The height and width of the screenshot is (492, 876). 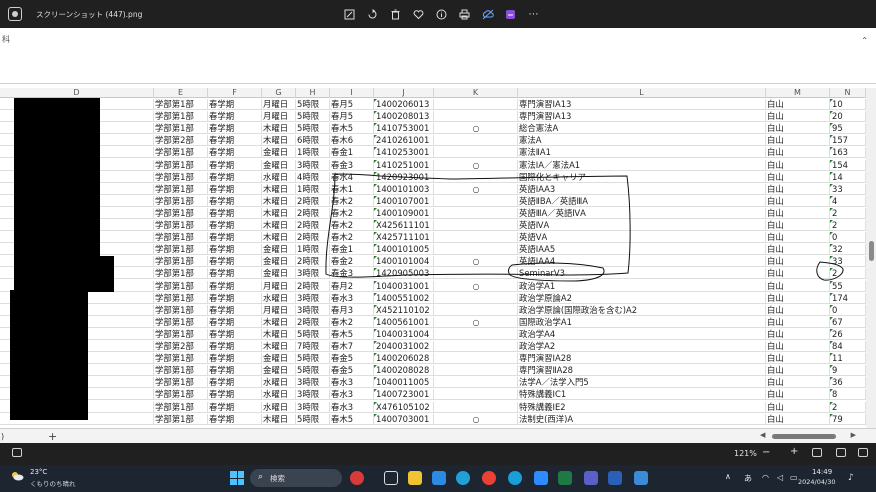 I want to click on table-cell: 春金1, so click(x=352, y=250).